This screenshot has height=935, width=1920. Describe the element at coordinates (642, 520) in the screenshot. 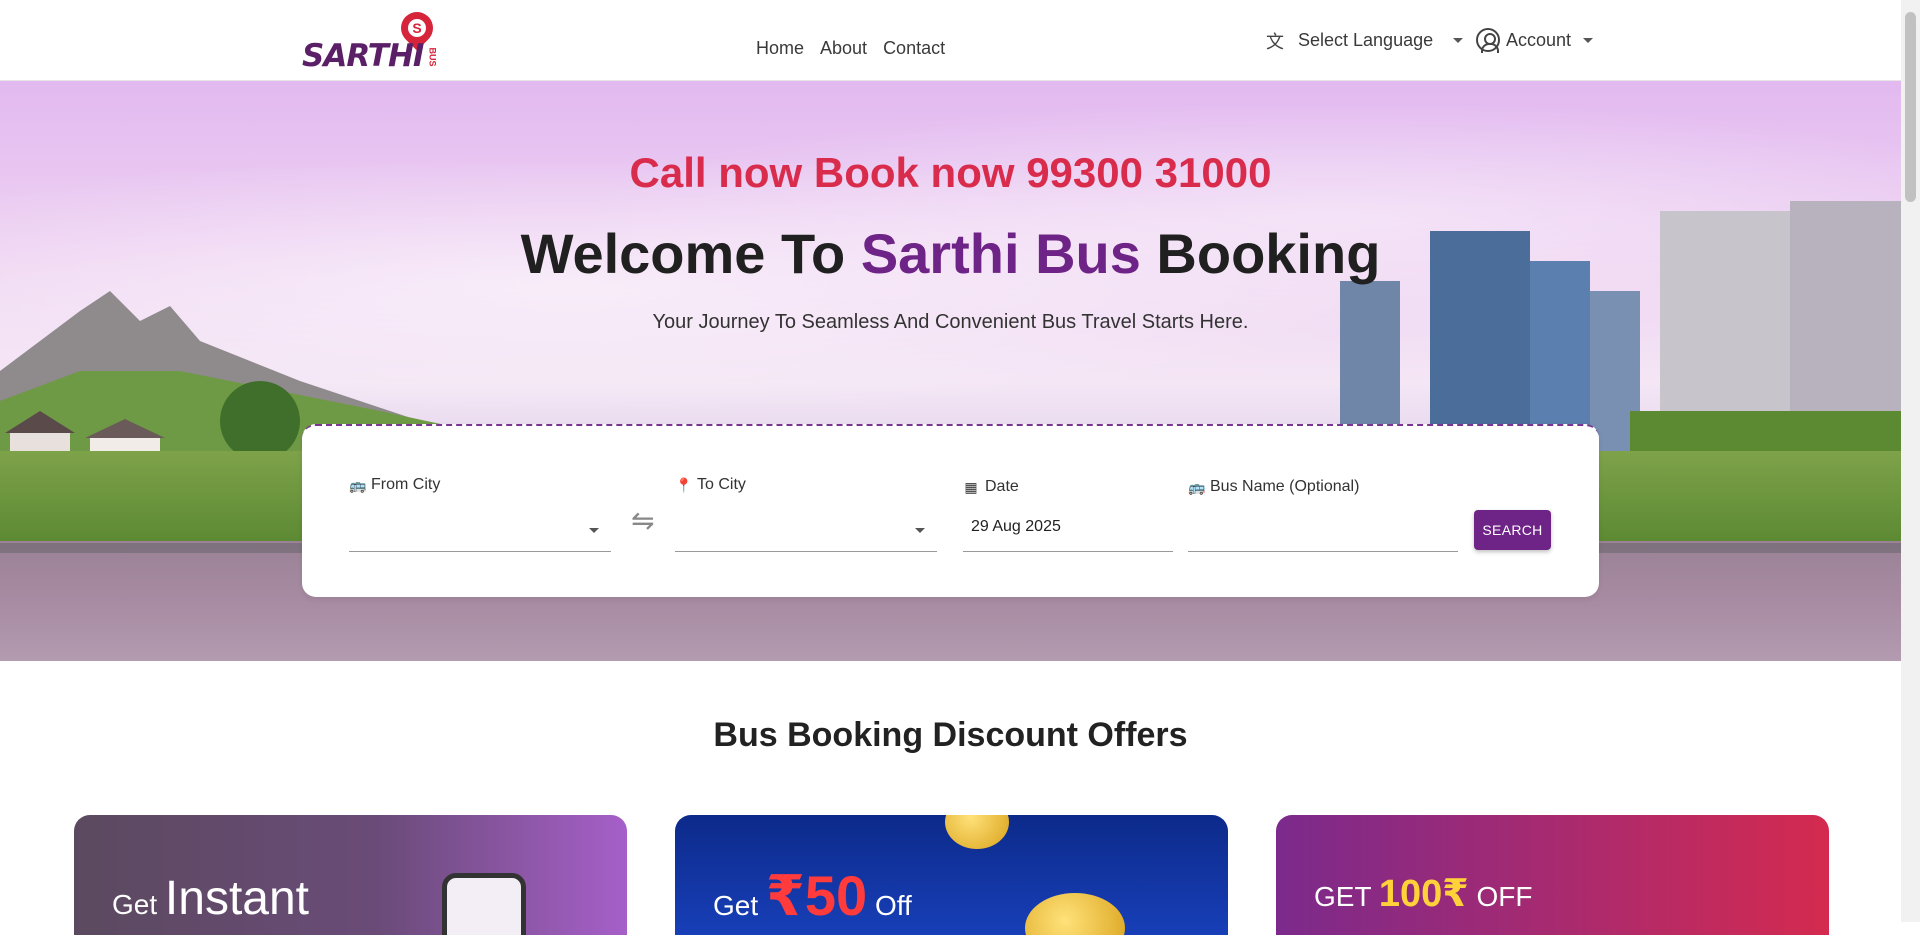

I see `swap-cities-icon: ⇋` at that location.